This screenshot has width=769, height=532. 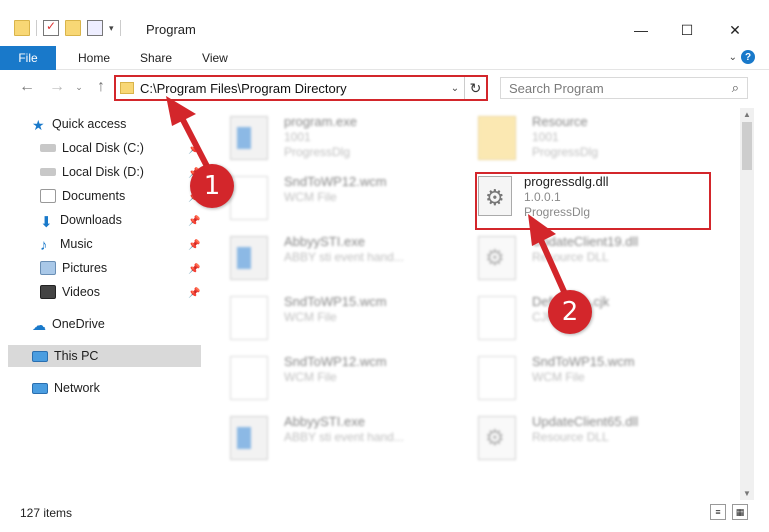 I want to click on arrow-2-shaft, so click(x=553, y=267).